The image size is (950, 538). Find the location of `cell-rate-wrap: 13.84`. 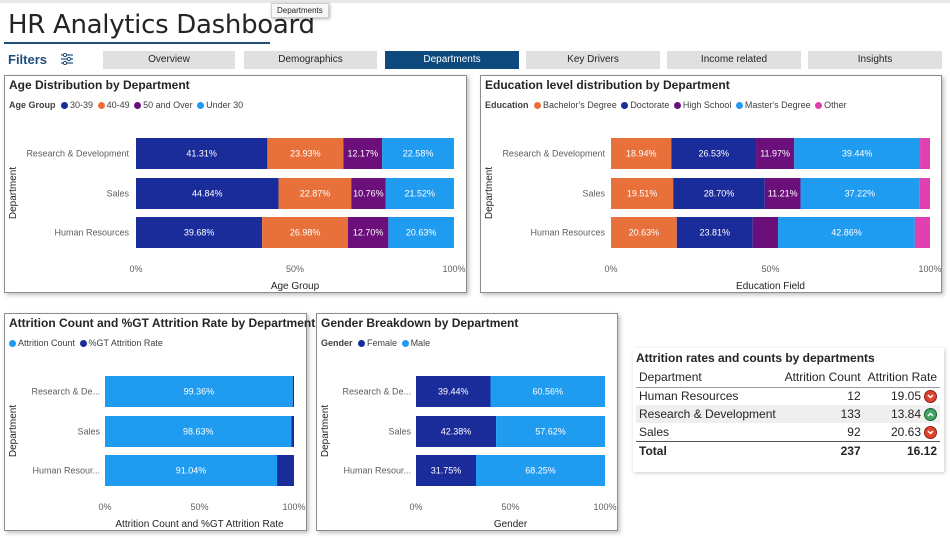

cell-rate-wrap: 13.84 is located at coordinates (901, 414).